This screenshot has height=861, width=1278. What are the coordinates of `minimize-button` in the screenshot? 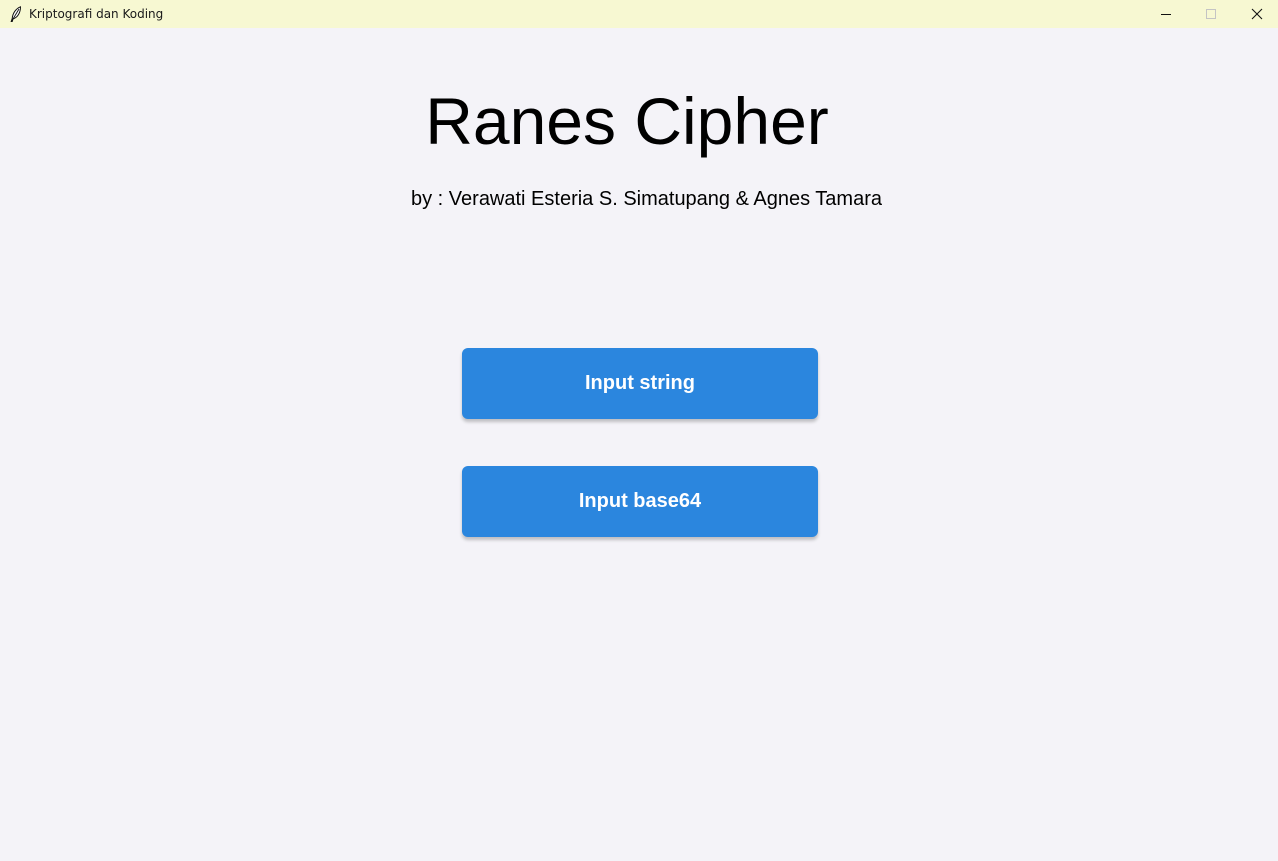 It's located at (1166, 14).